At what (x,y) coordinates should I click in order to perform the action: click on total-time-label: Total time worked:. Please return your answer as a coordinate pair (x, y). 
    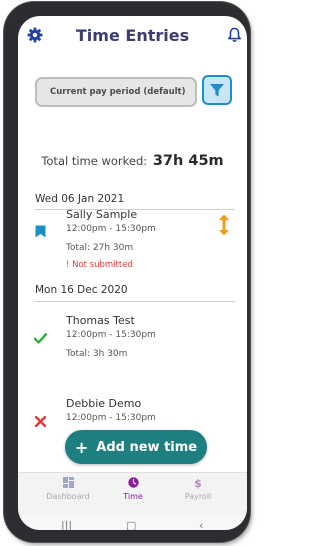
    Looking at the image, I should click on (94, 161).